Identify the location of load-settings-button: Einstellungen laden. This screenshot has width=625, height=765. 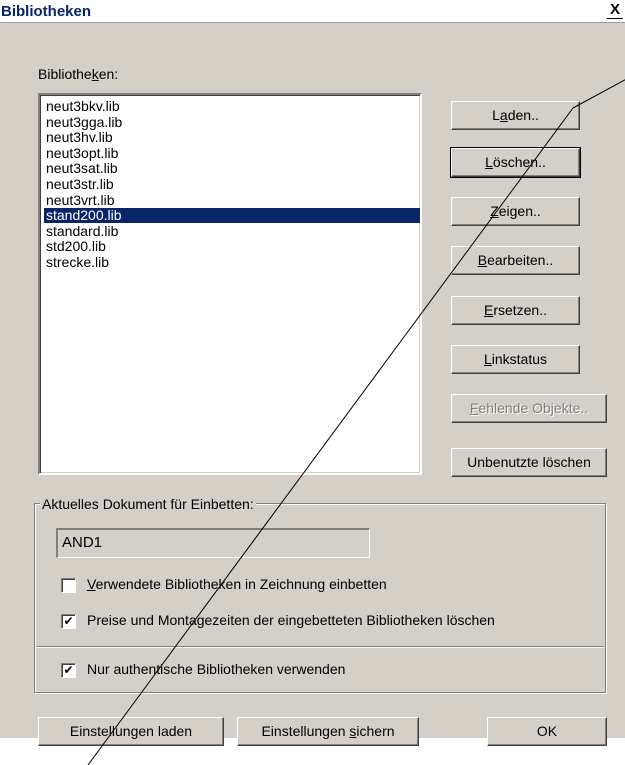
(131, 731).